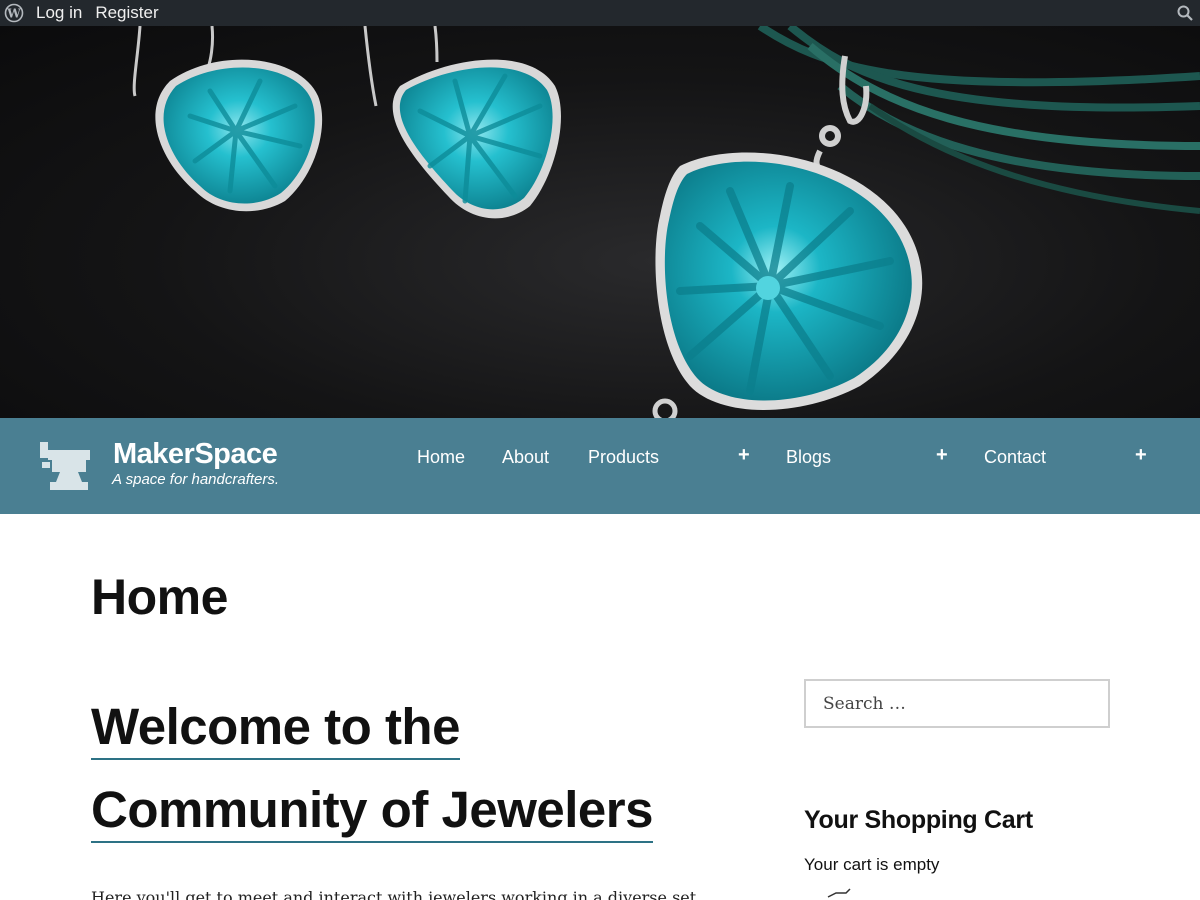 Image resolution: width=1200 pixels, height=900 pixels. Describe the element at coordinates (159, 597) in the screenshot. I see `page-title: Home` at that location.